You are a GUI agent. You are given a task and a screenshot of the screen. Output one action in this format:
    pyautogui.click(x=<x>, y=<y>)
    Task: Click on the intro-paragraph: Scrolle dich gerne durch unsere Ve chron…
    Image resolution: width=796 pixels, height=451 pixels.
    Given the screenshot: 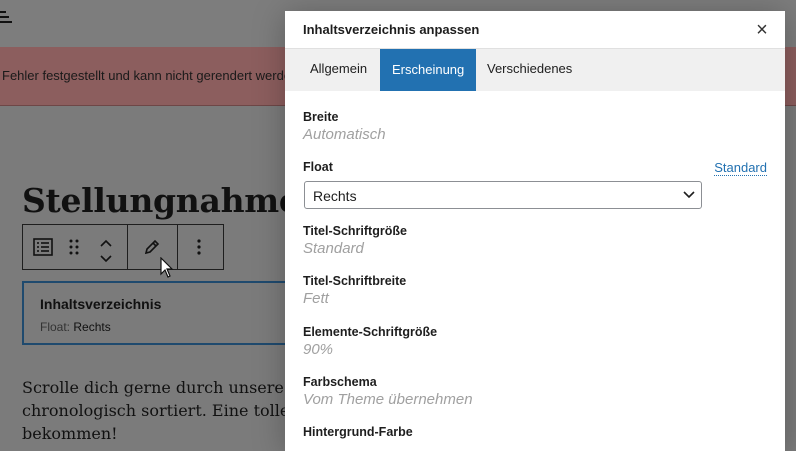 What is the action you would take?
    pyautogui.click(x=162, y=410)
    